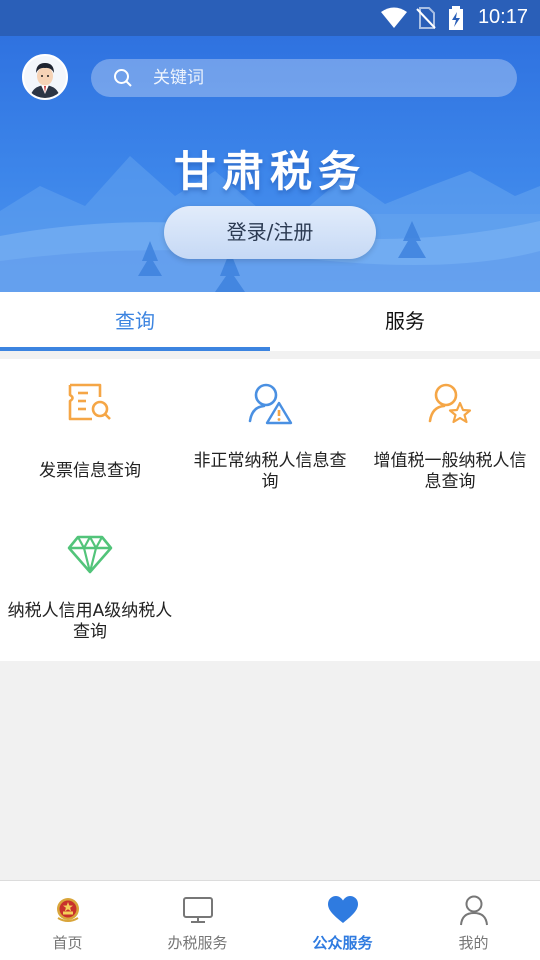 This screenshot has height=960, width=540. I want to click on heart-icon, so click(343, 909).